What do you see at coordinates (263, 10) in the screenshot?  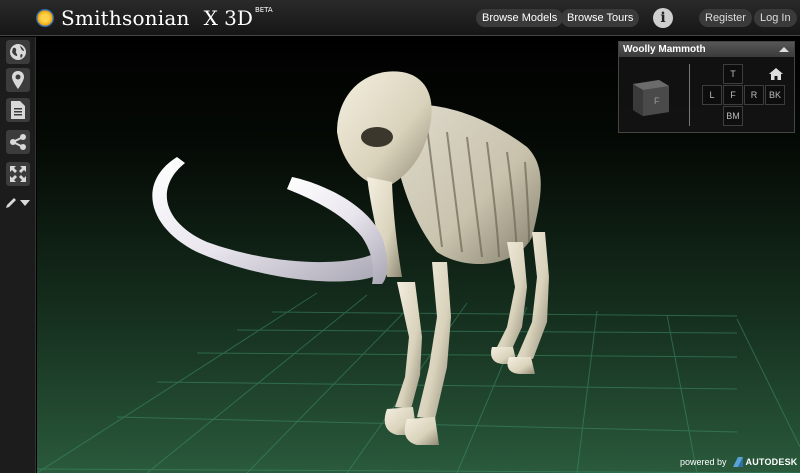 I see `beta-badge: BETA` at bounding box center [263, 10].